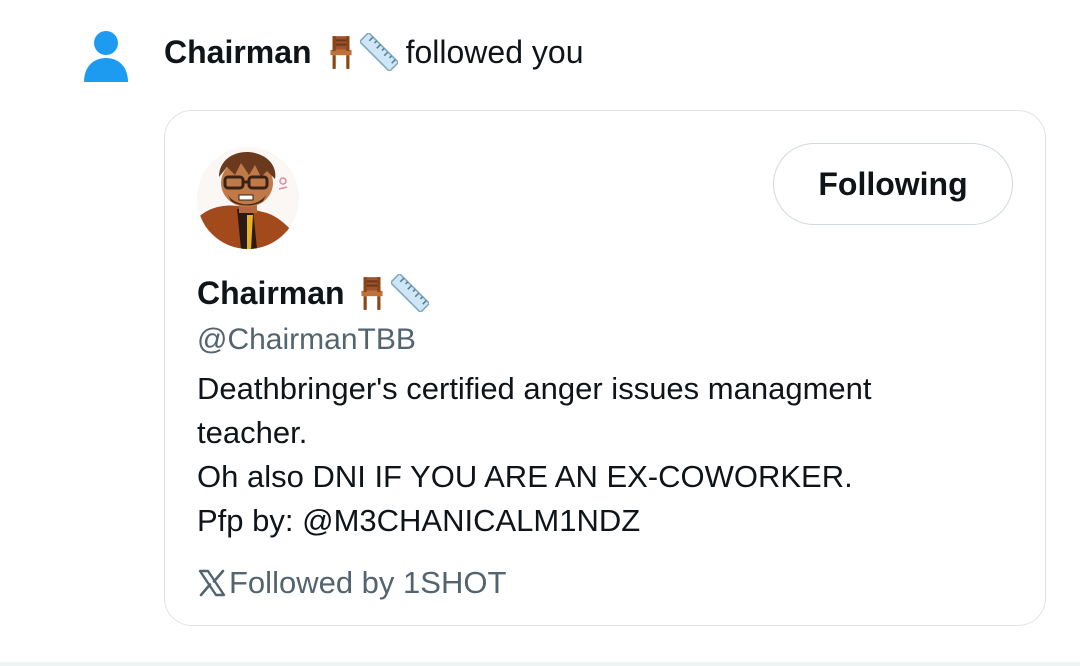 This screenshot has width=1080, height=666. I want to click on bio-line: Oh also DNI IF YOU ARE AN EX-COWORKER., so click(525, 476).